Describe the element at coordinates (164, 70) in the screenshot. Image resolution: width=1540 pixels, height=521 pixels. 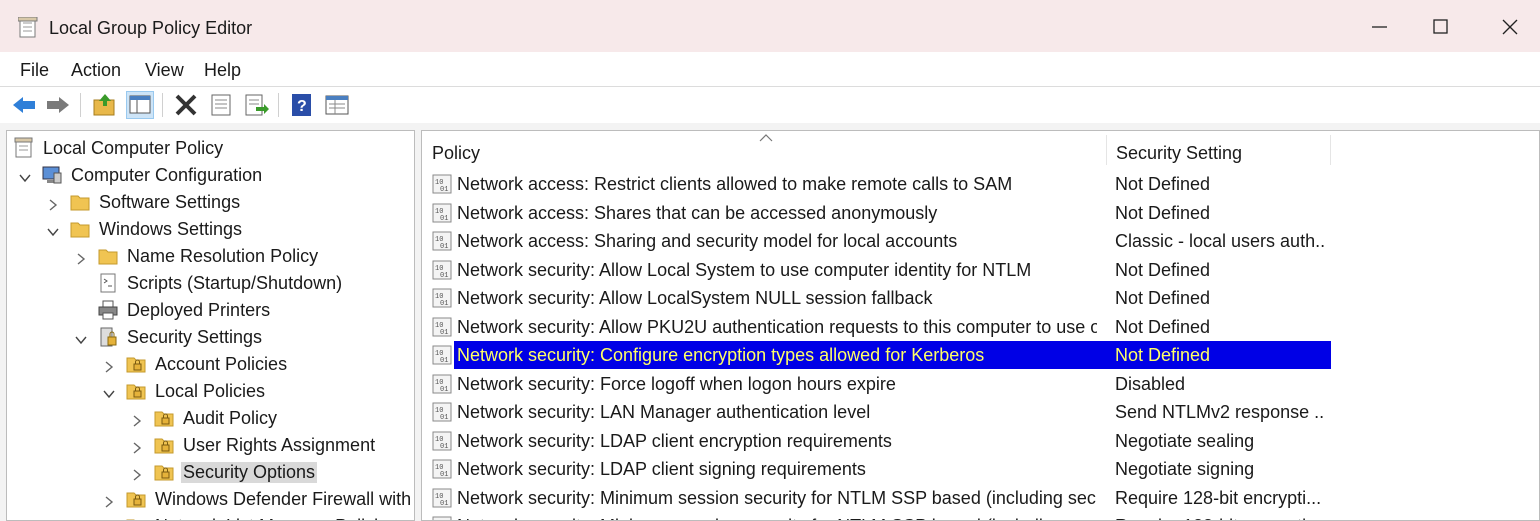
I see `menu-view: View` at that location.